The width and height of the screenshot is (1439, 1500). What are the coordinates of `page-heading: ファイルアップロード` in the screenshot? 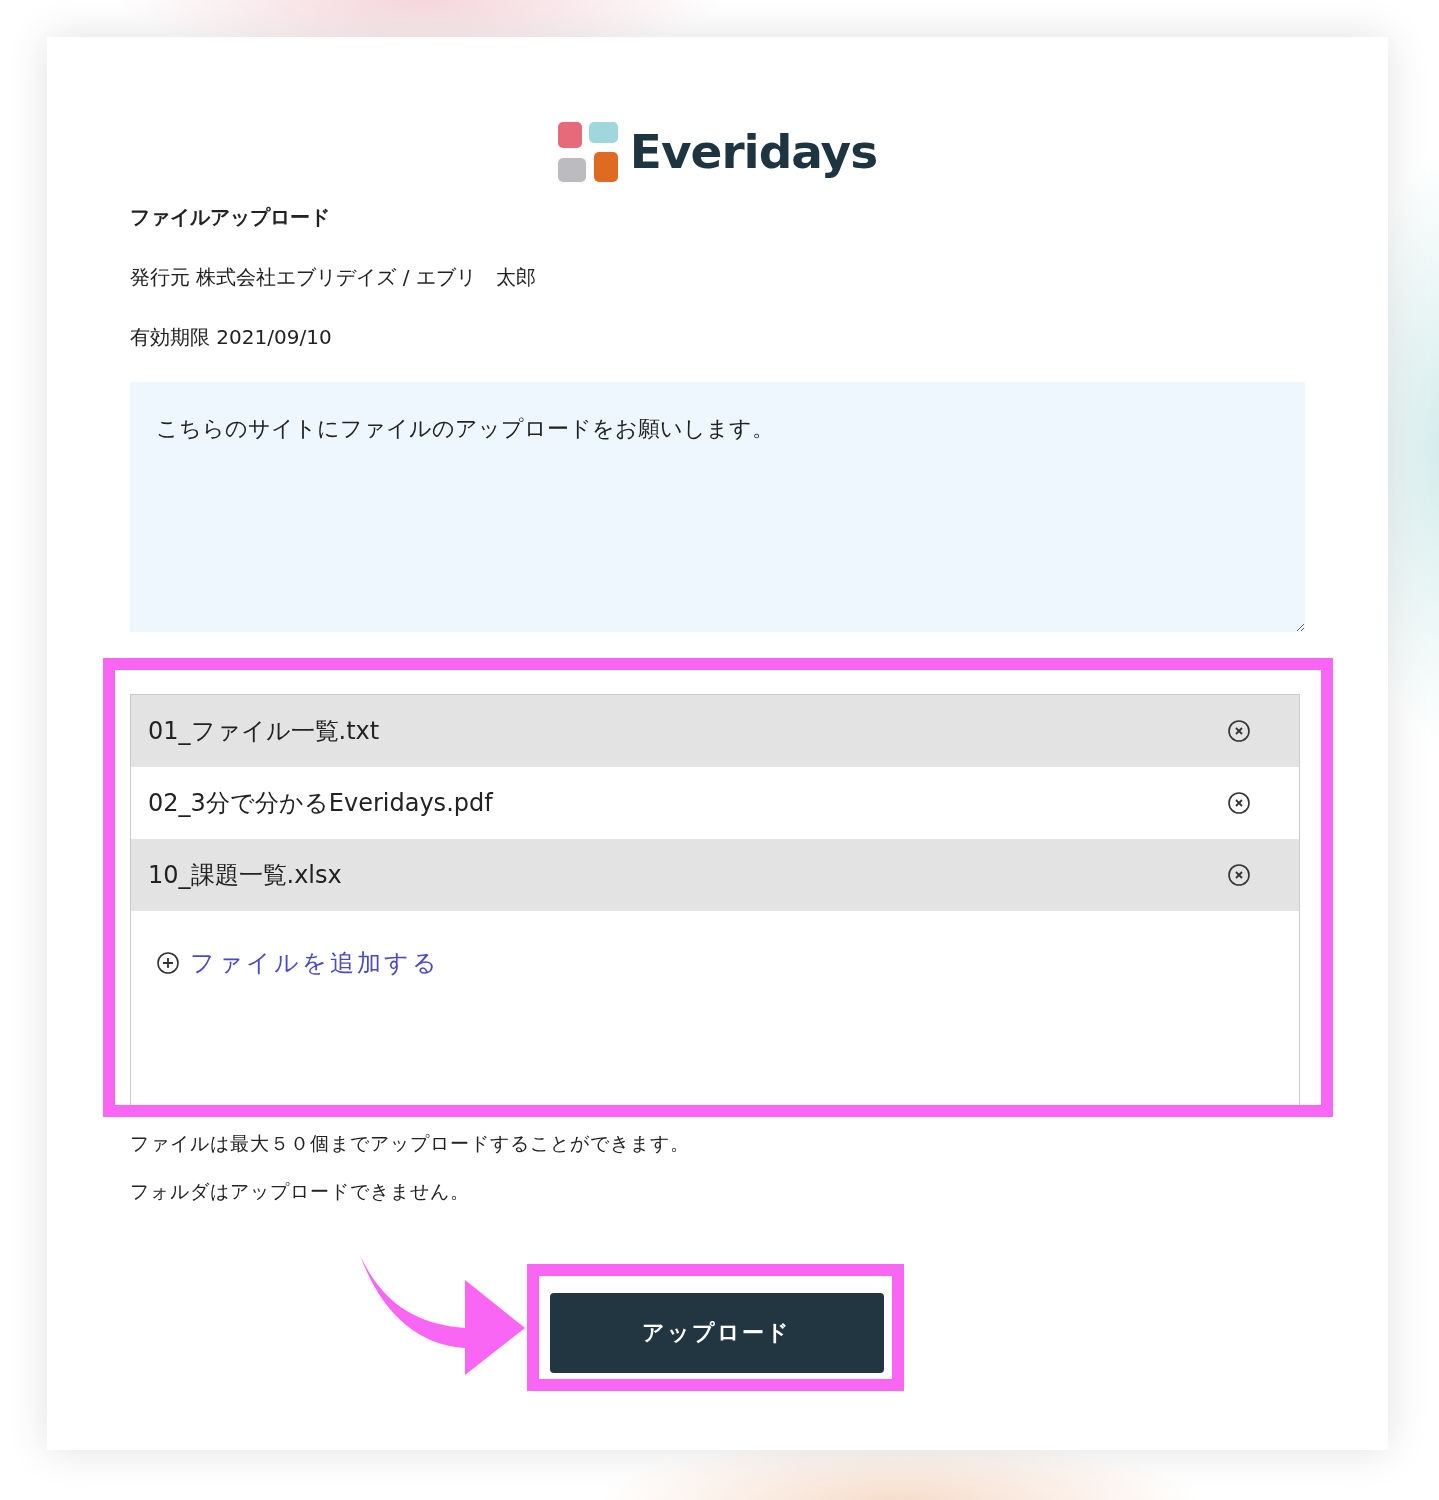 It's located at (230, 217).